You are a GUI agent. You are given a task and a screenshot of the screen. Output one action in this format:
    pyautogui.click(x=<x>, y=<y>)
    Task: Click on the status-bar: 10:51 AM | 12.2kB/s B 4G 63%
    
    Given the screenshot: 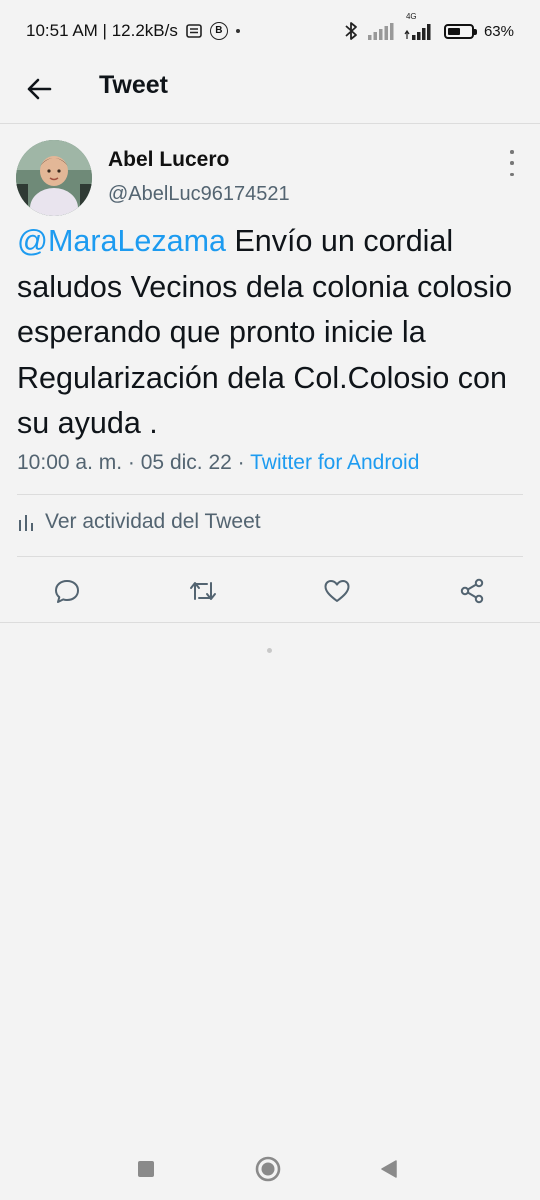 What is the action you would take?
    pyautogui.click(x=270, y=31)
    